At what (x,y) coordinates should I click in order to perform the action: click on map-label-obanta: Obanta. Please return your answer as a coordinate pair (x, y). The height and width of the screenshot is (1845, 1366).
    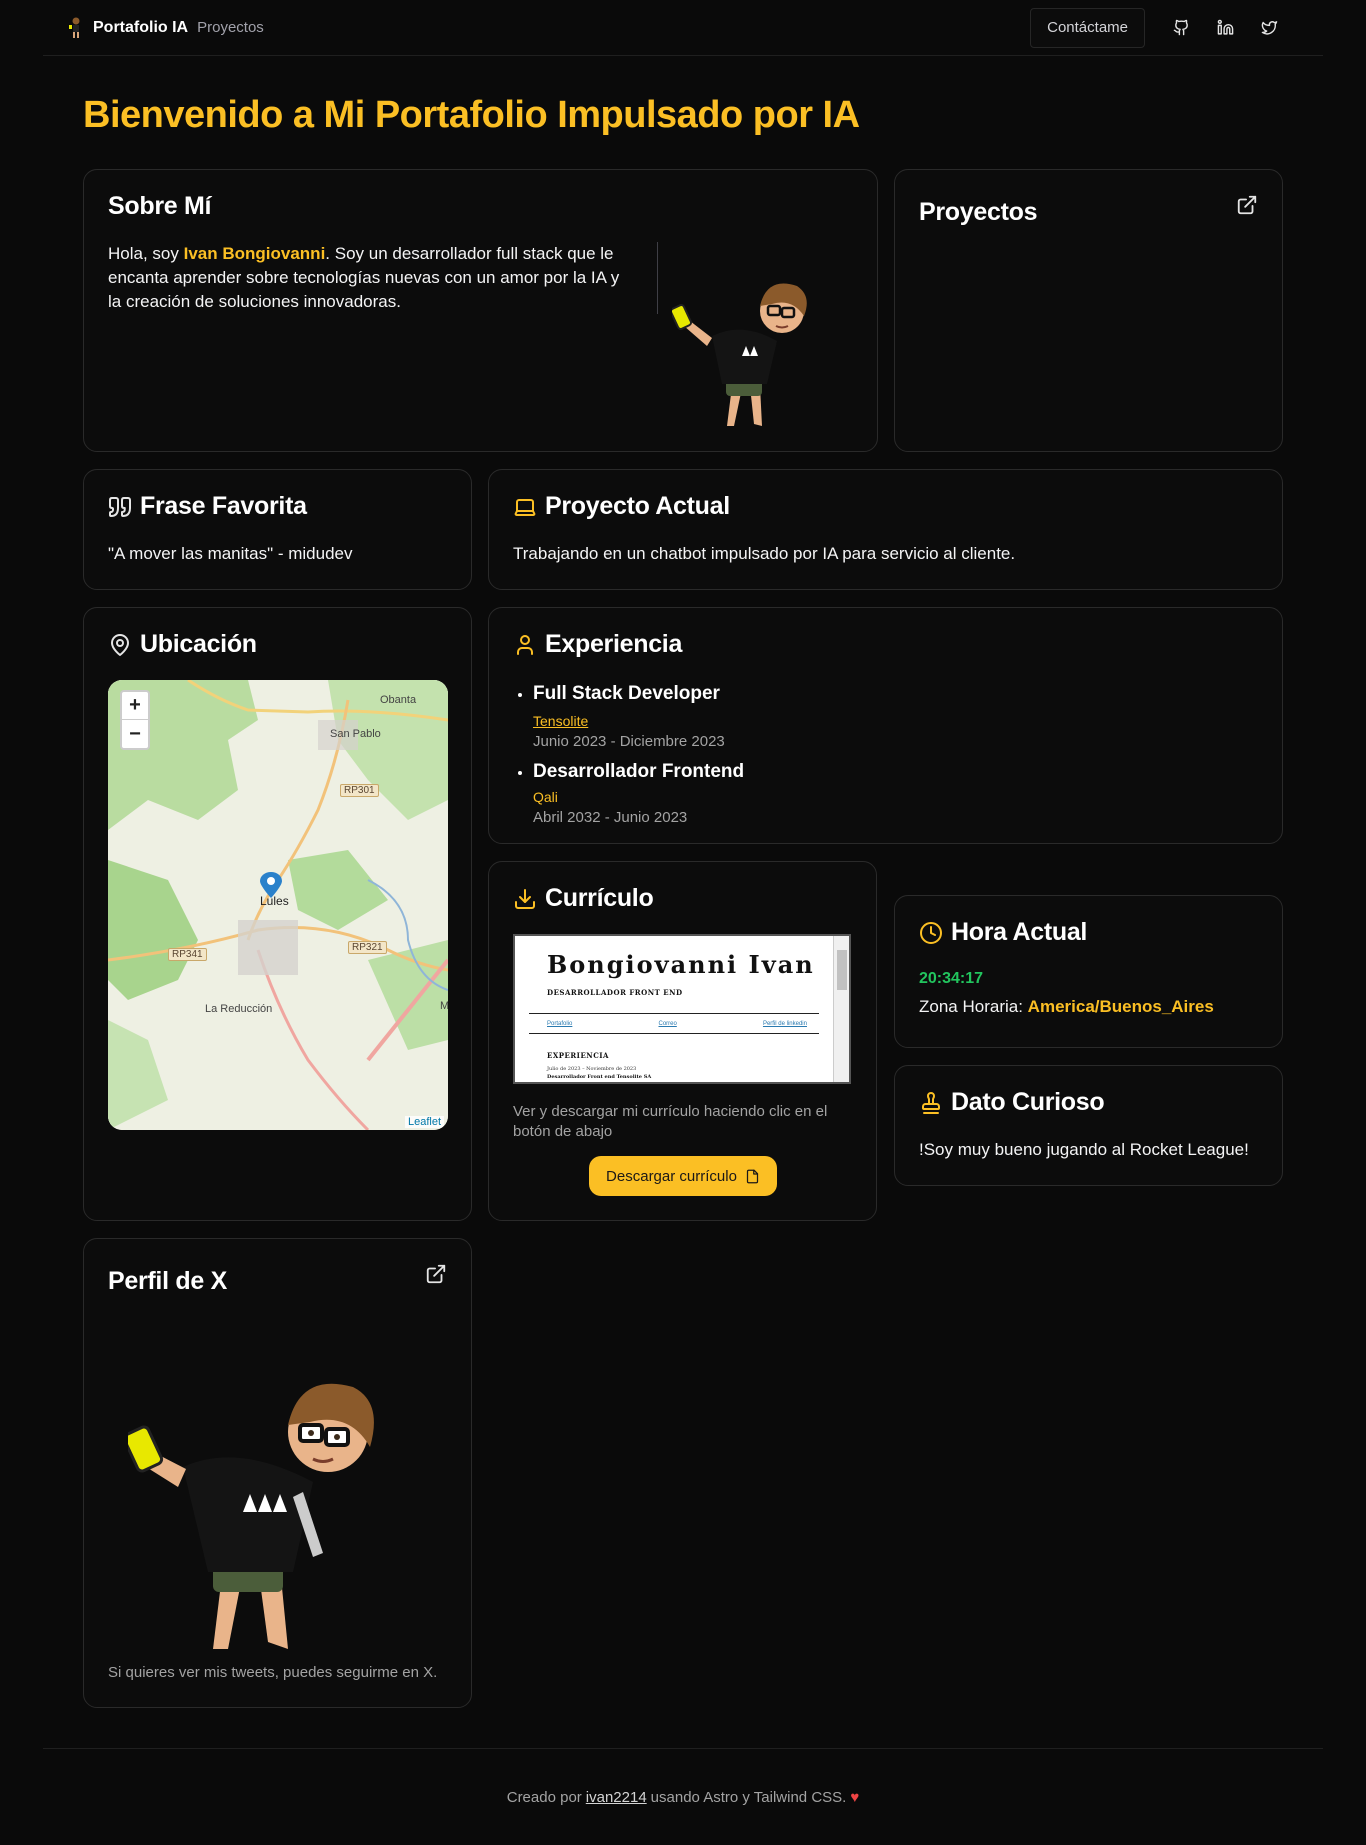
    Looking at the image, I should click on (398, 700).